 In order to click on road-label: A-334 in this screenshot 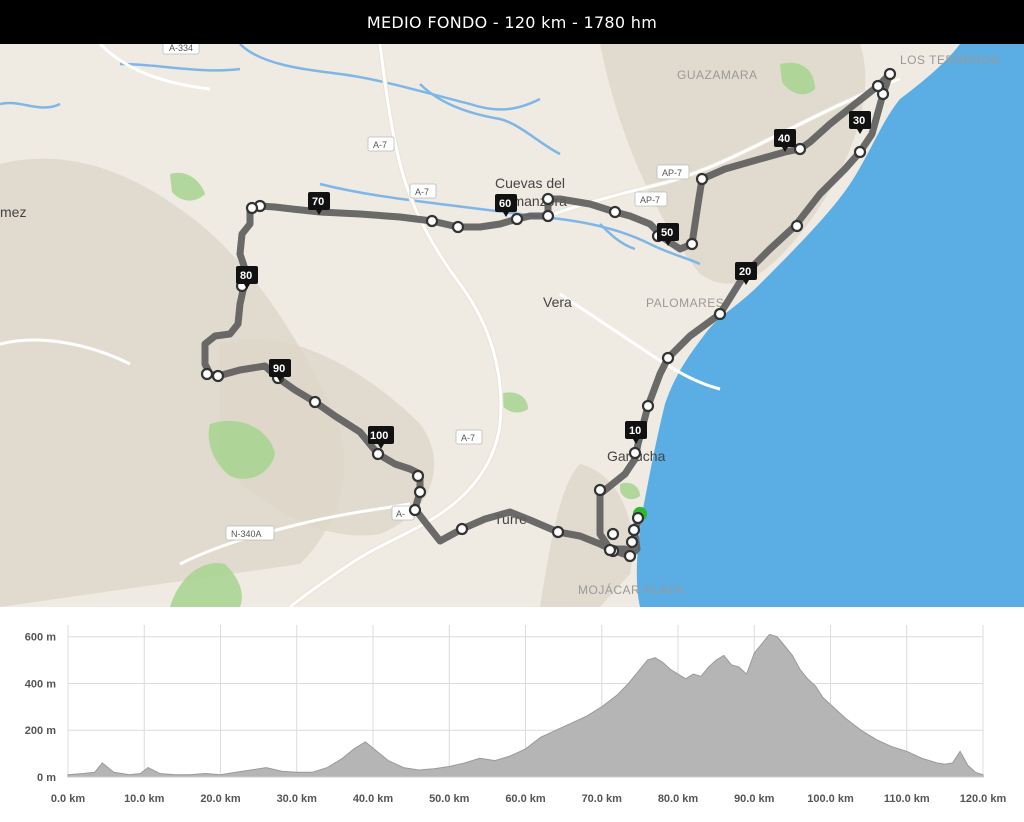, I will do `click(181, 49)`.